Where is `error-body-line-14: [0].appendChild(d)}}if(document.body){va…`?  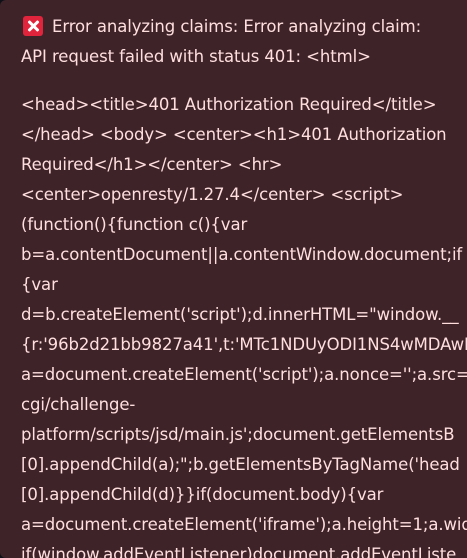 error-body-line-14: [0].appendChild(d)}}if(document.body){va… is located at coordinates (202, 494).